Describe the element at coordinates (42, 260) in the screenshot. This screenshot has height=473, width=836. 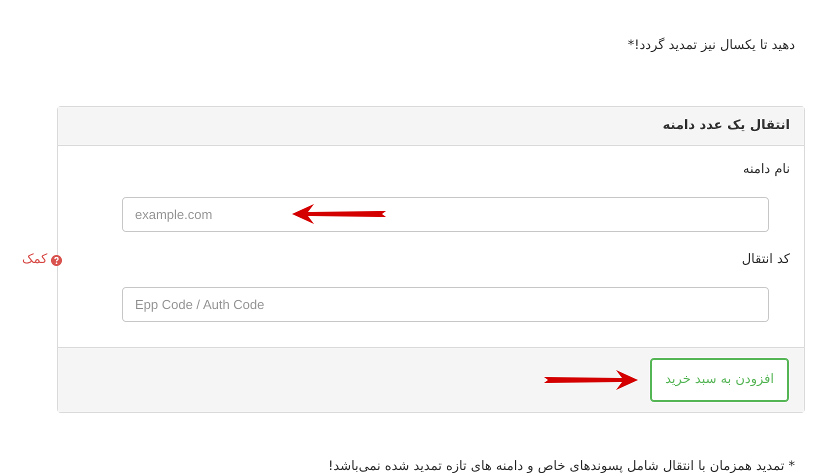
I see `help-link: کمک` at that location.